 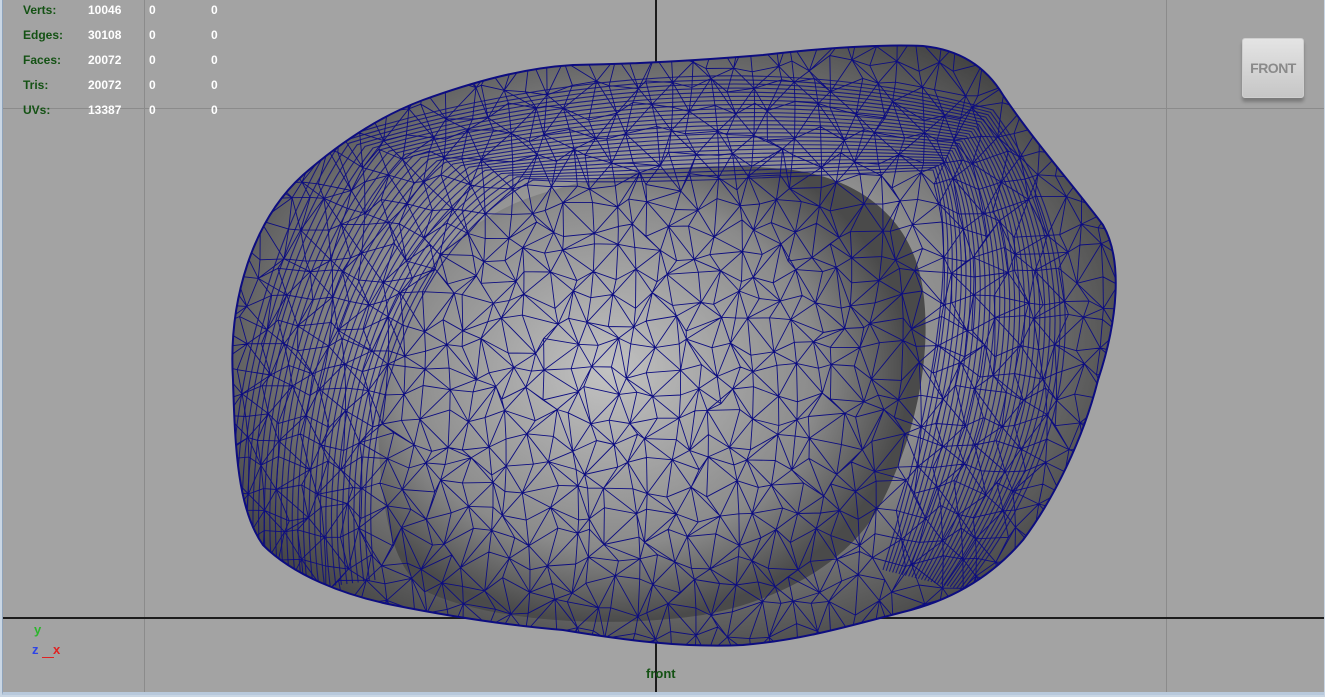 What do you see at coordinates (40, 10) in the screenshot?
I see `hud-label: Verts:` at bounding box center [40, 10].